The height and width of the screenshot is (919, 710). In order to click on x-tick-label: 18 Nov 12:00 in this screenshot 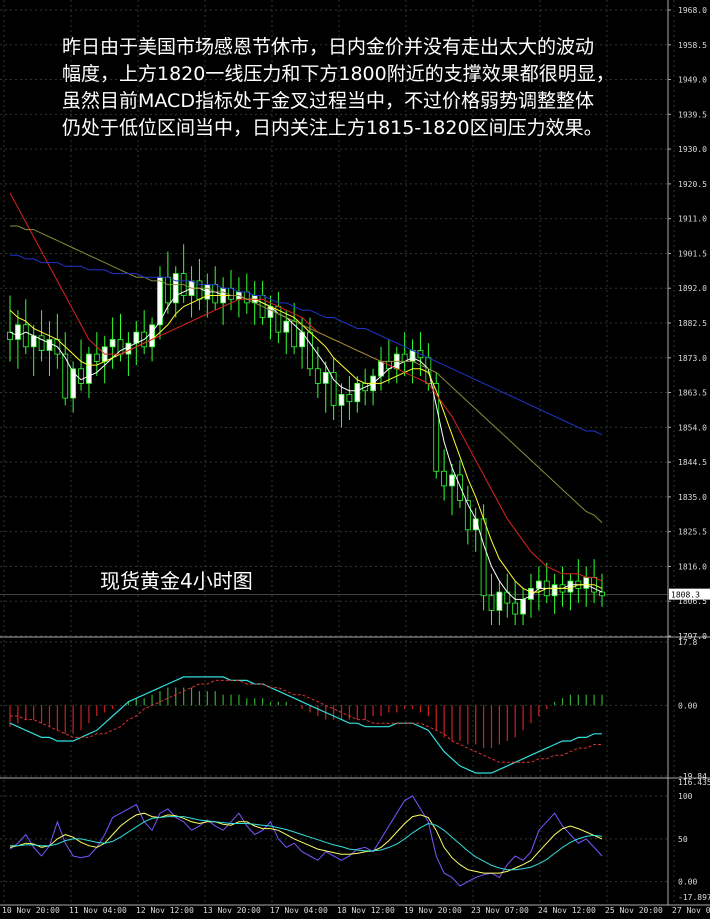, I will do `click(366, 910)`.